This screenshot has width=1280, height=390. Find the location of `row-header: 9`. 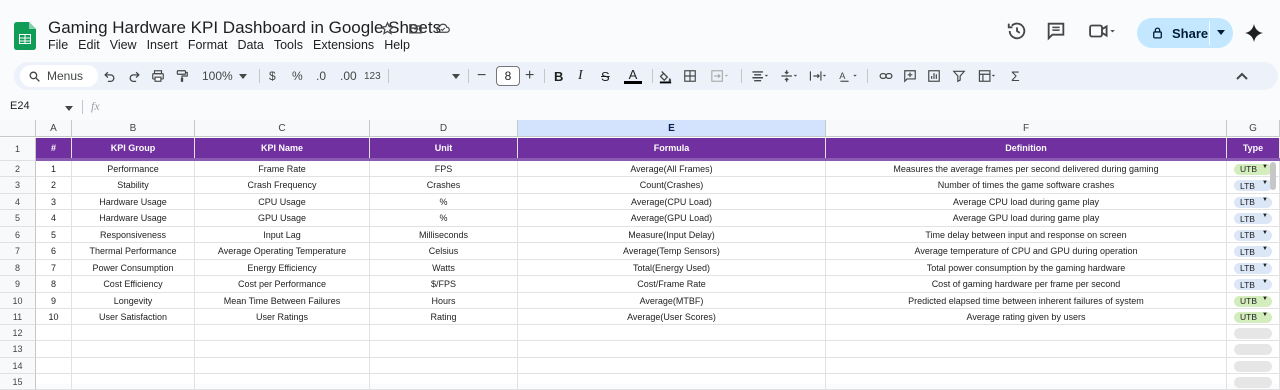

row-header: 9 is located at coordinates (18, 284).